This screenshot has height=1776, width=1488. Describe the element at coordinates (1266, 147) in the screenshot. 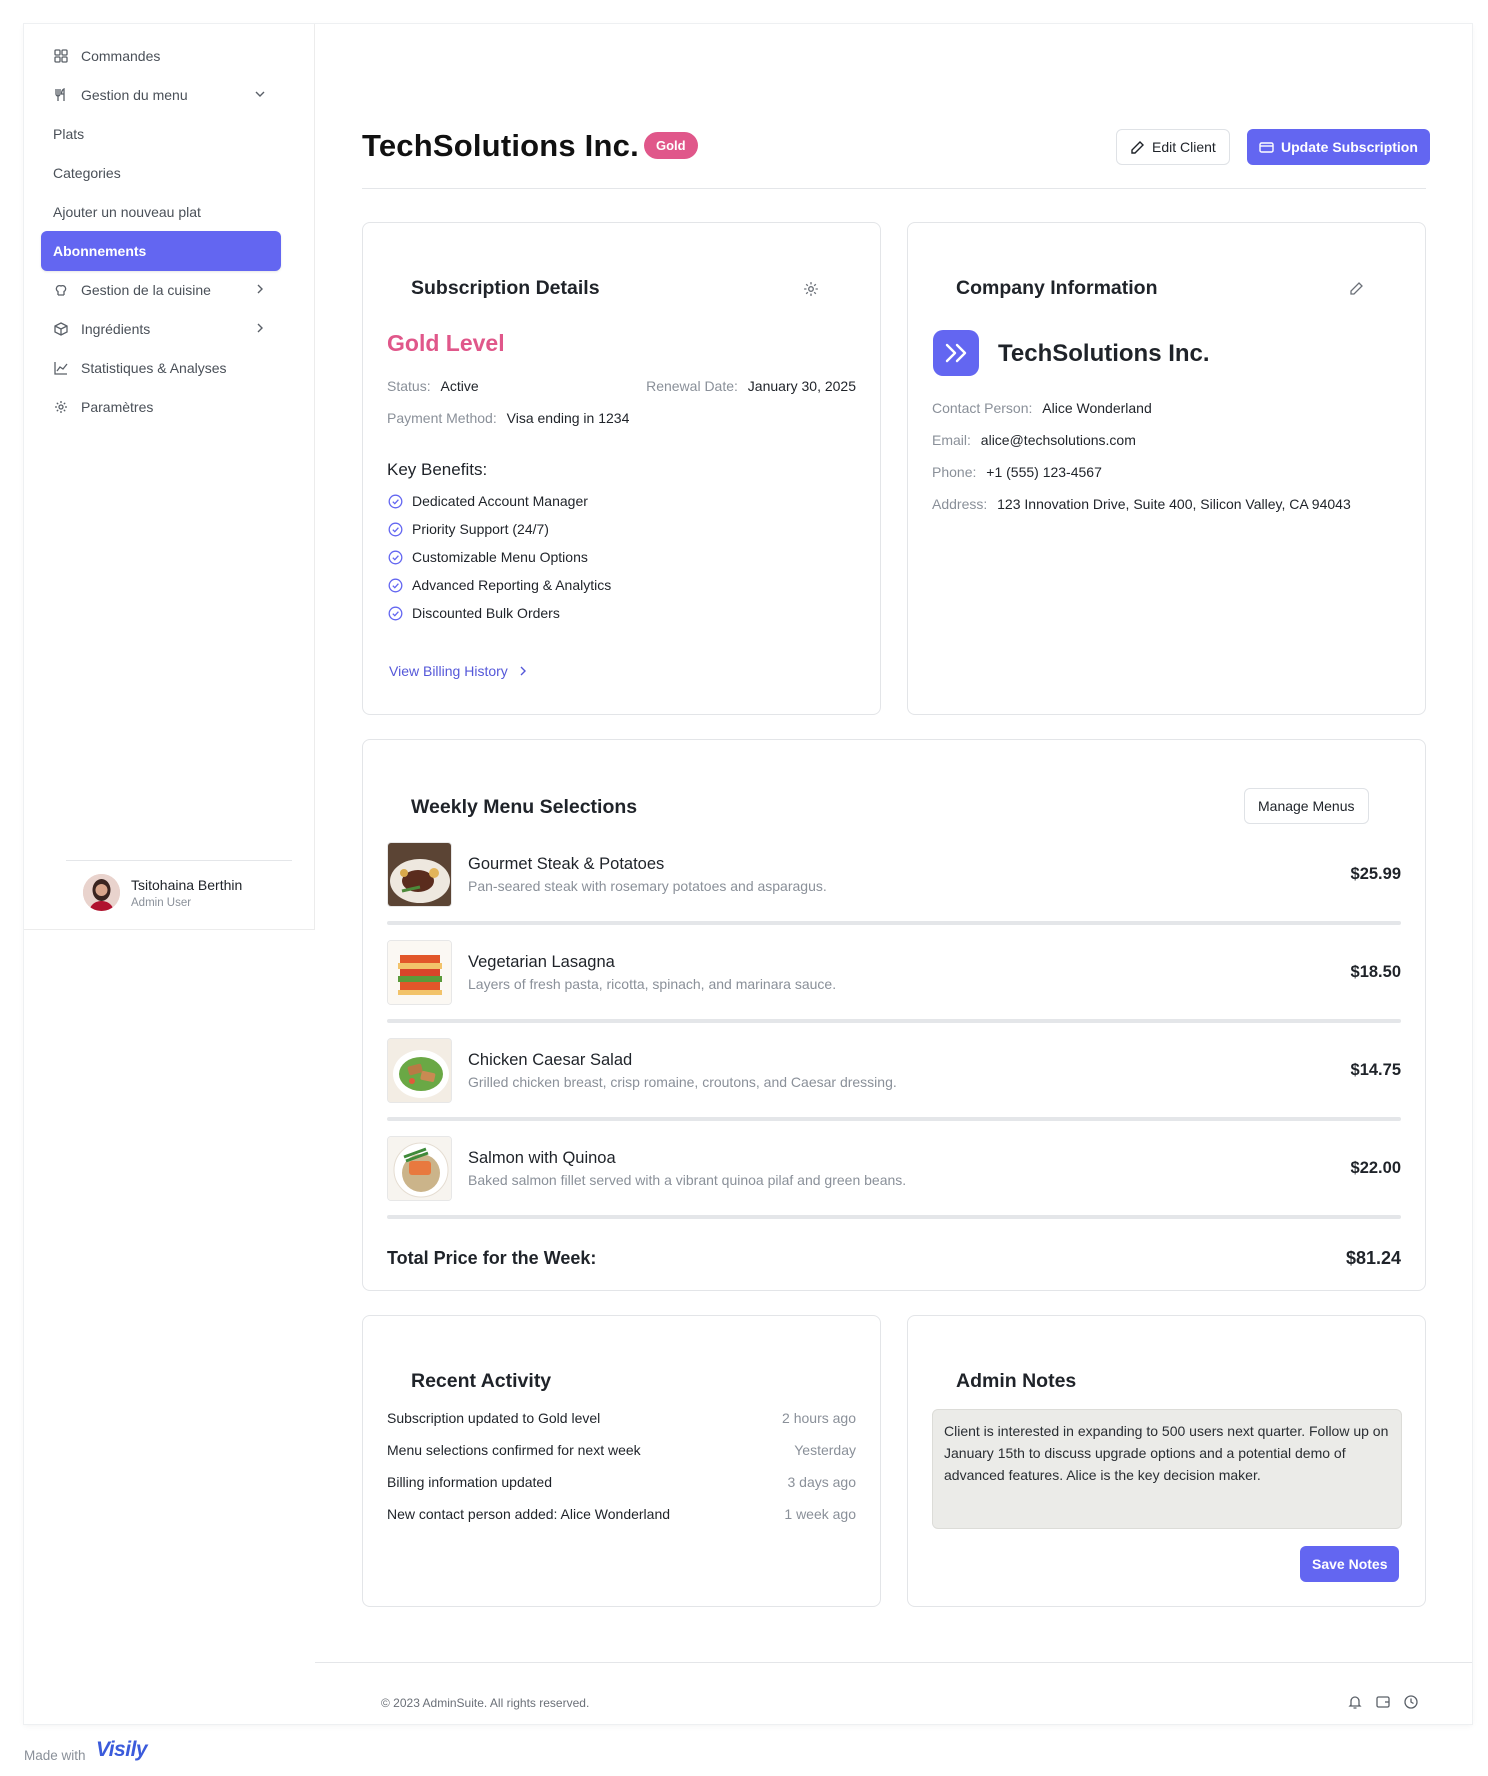

I see `credit-card-icon` at that location.